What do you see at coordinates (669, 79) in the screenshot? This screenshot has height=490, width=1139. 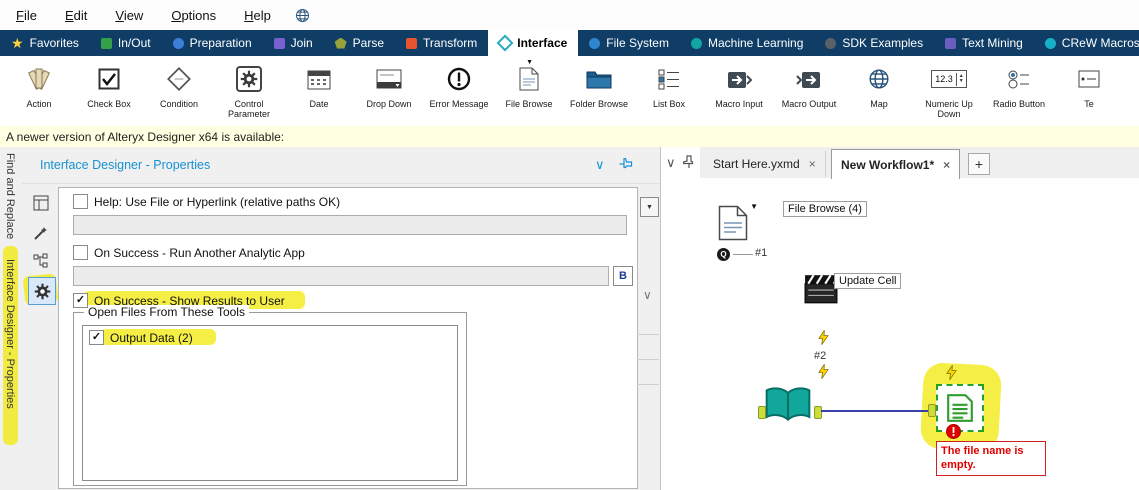 I see `list-box-icon` at bounding box center [669, 79].